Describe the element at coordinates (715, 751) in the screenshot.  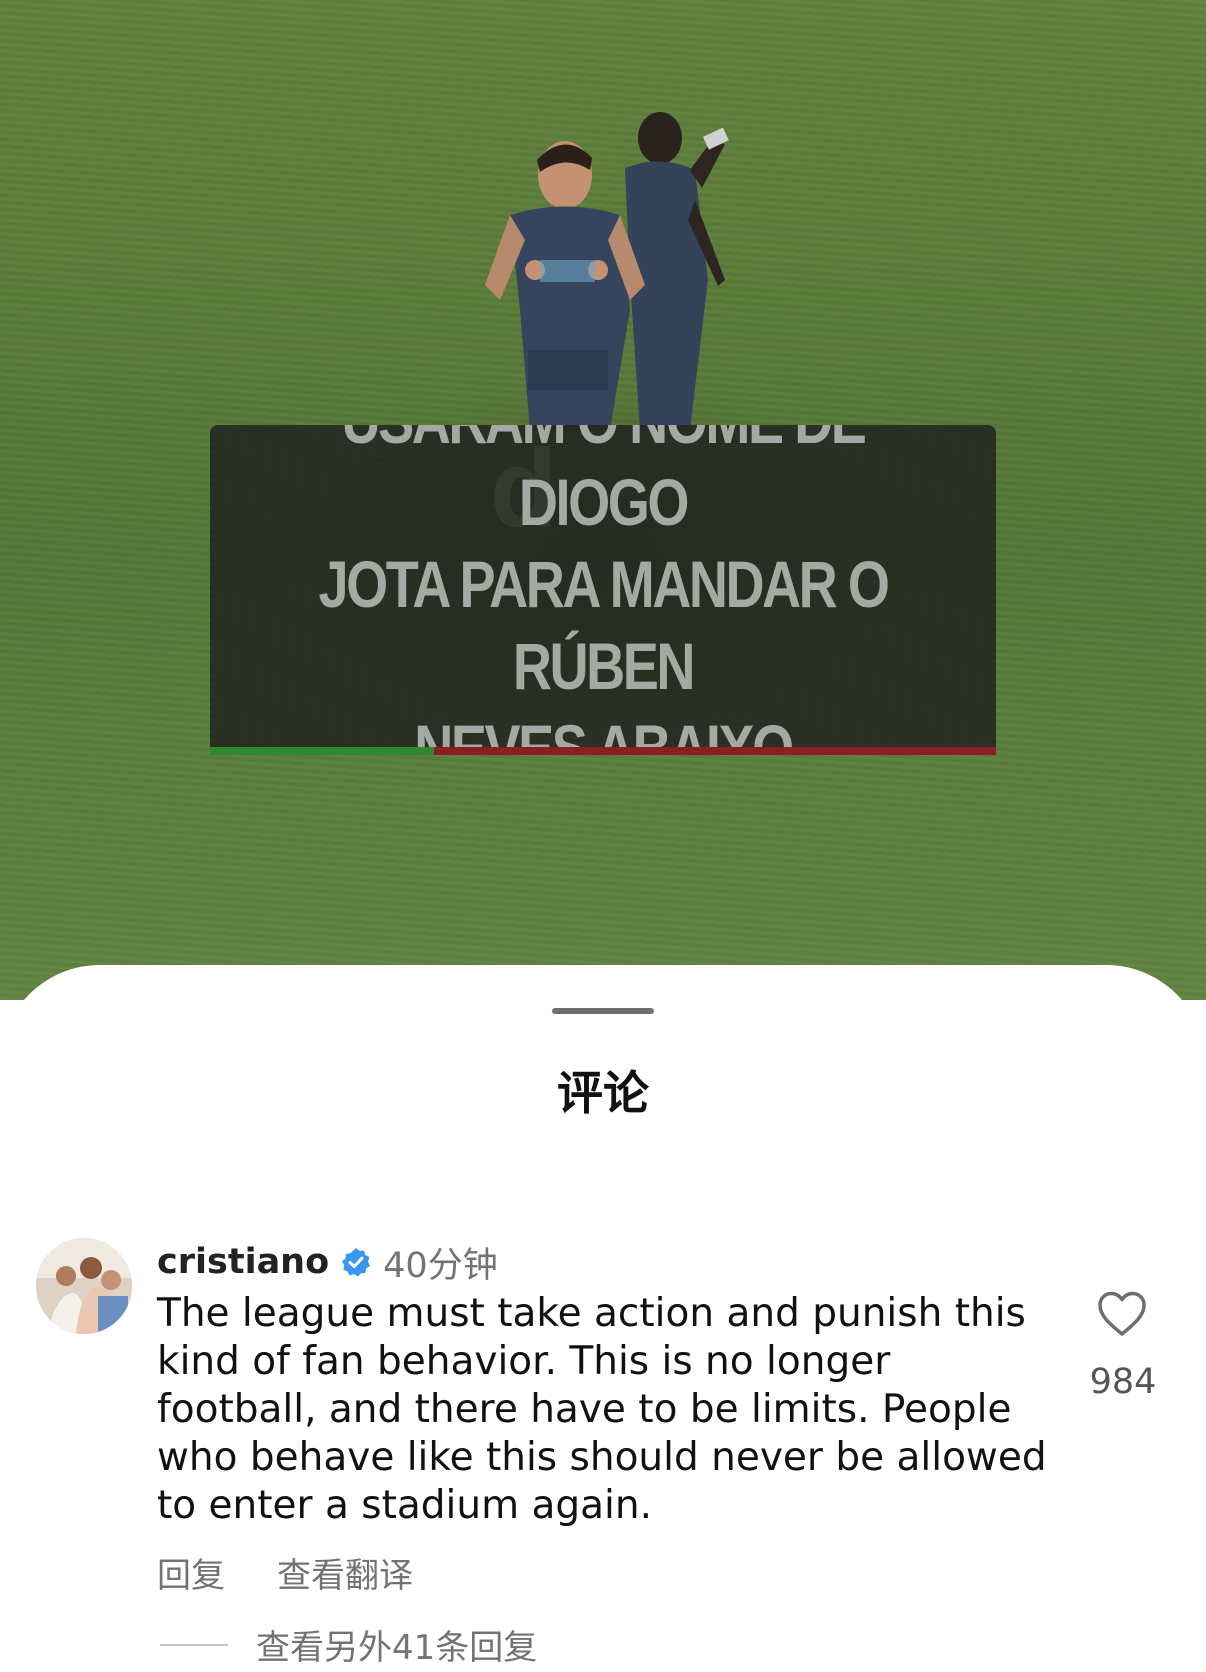
I see `caption-bar-red` at that location.